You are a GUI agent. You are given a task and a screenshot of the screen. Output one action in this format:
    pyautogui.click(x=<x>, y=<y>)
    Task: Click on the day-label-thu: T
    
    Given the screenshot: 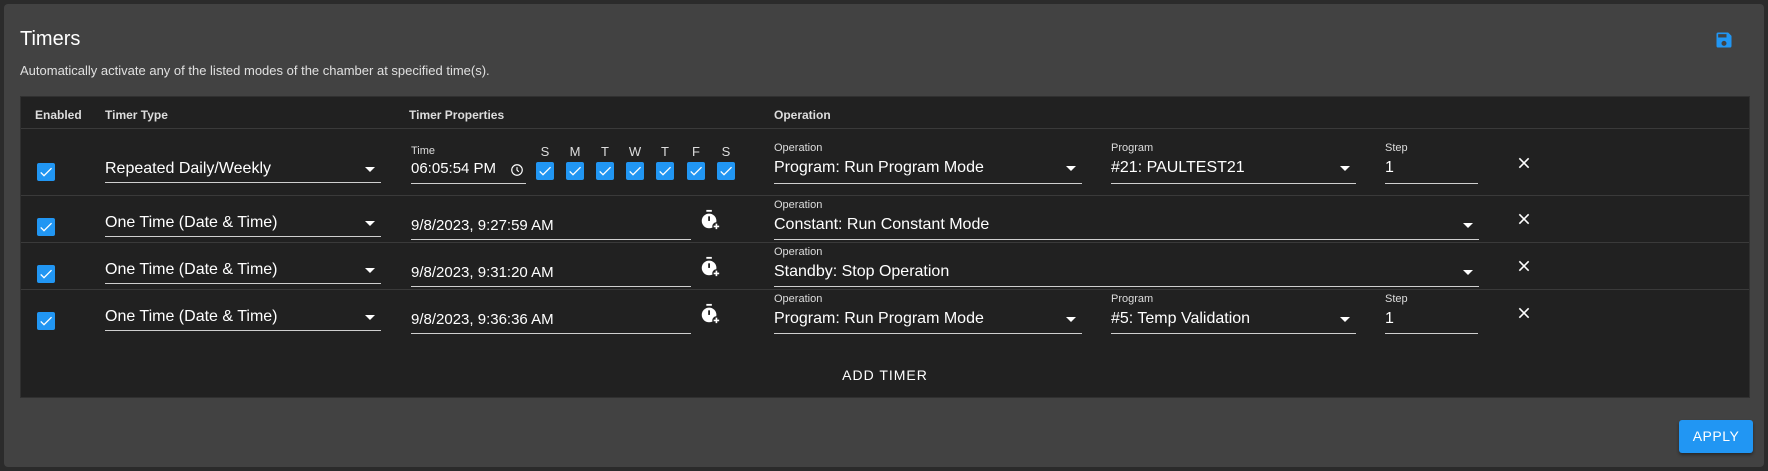 What is the action you would take?
    pyautogui.click(x=665, y=151)
    